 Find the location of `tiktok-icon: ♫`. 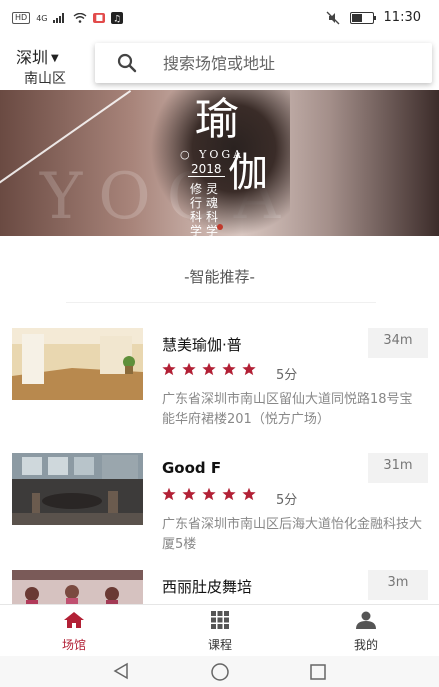

tiktok-icon: ♫ is located at coordinates (117, 18).